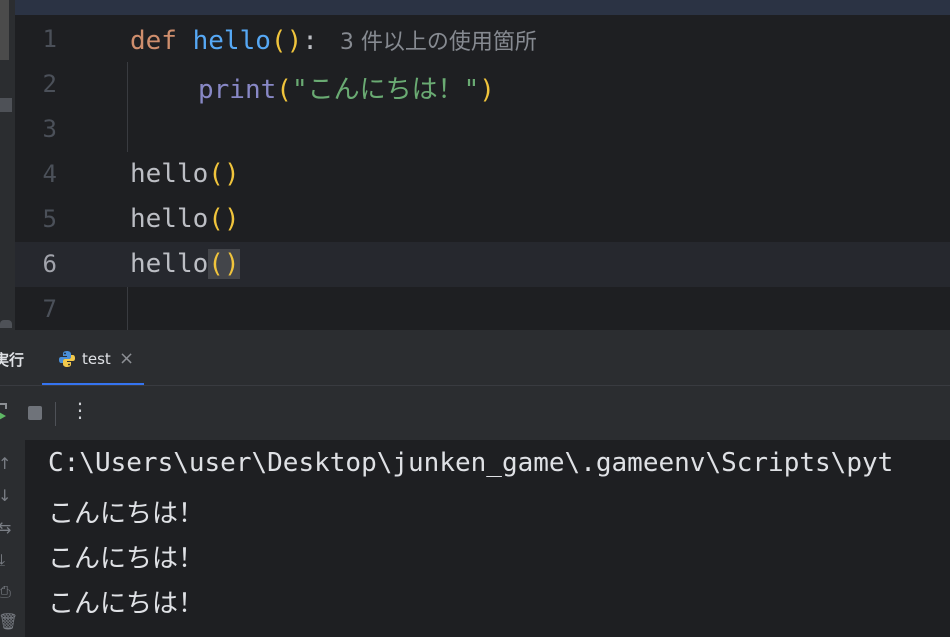 The height and width of the screenshot is (637, 950). I want to click on code-line-3: 3, so click(482, 129).